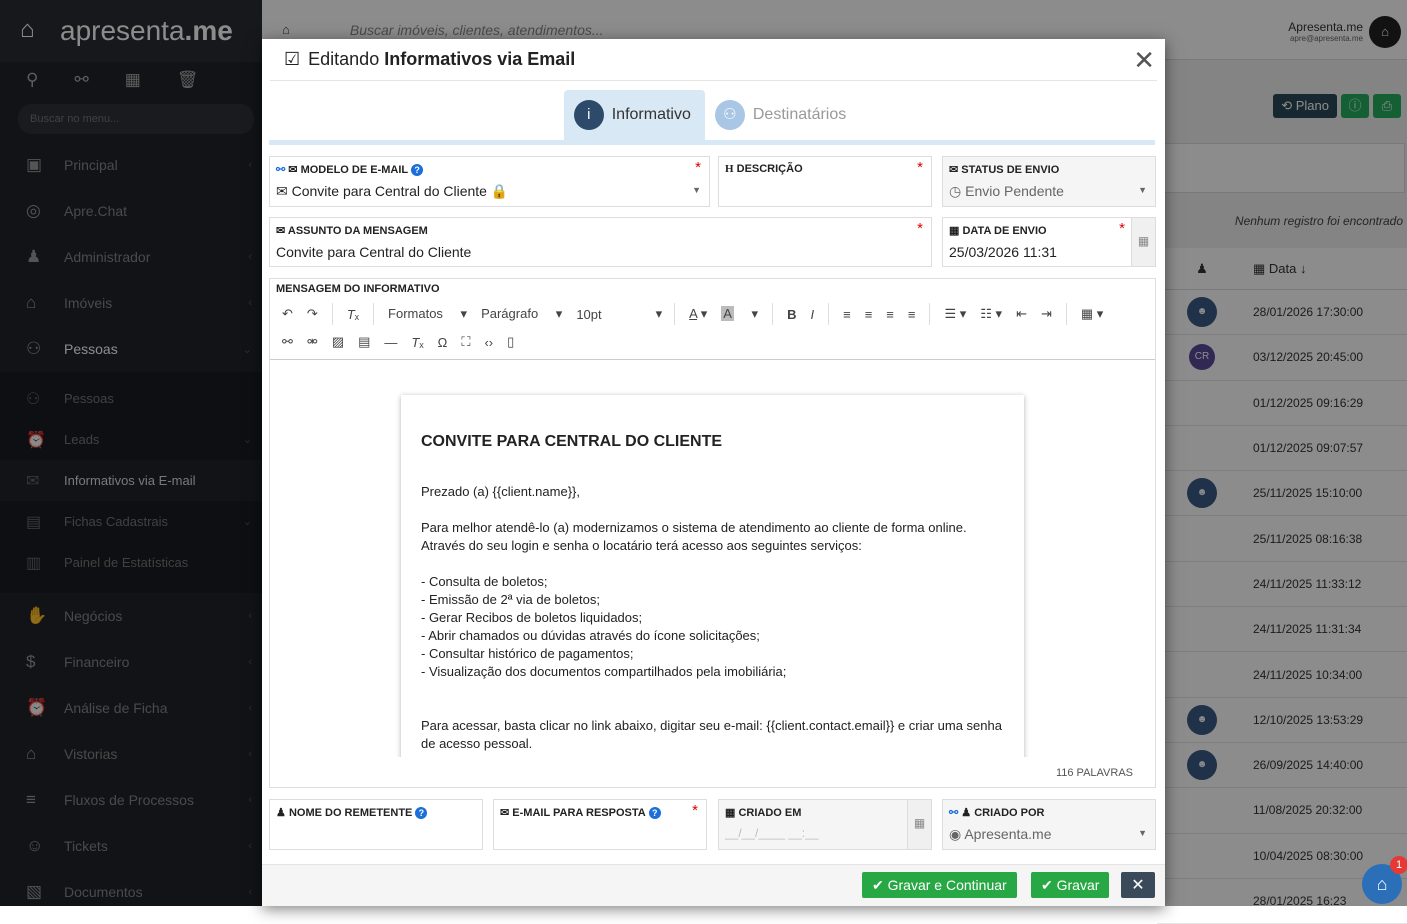 The height and width of the screenshot is (924, 1407). Describe the element at coordinates (991, 314) in the screenshot. I see `numbered-list-icon: ☷ ▾` at that location.